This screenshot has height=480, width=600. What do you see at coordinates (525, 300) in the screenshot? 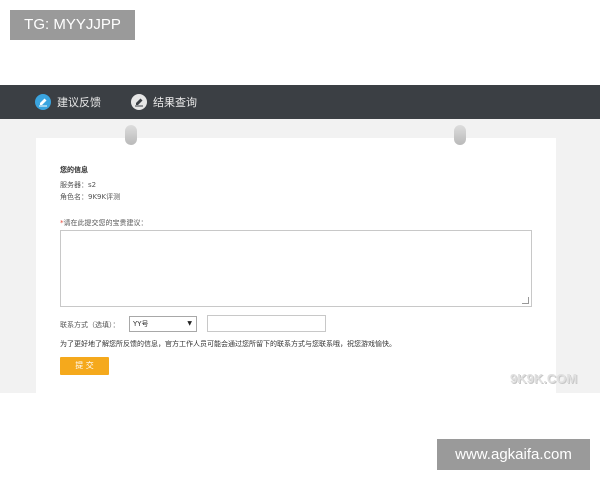
I see `resize-handle-icon` at bounding box center [525, 300].